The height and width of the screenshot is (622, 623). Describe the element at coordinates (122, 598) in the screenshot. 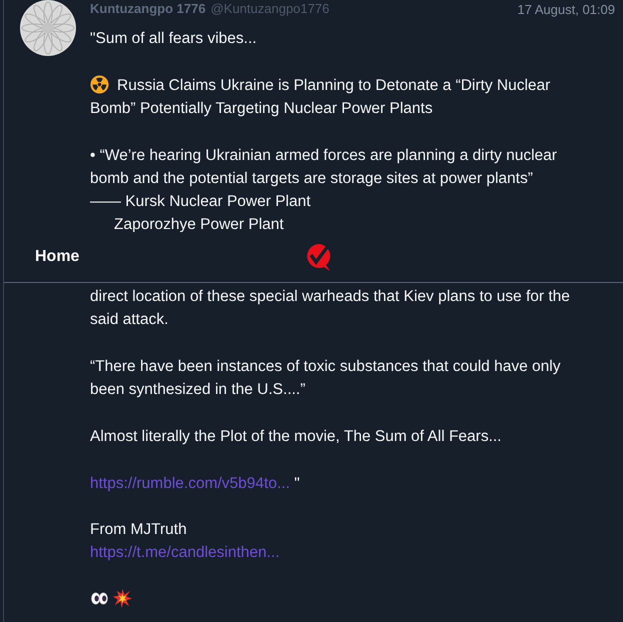

I see `explosion-icon` at that location.